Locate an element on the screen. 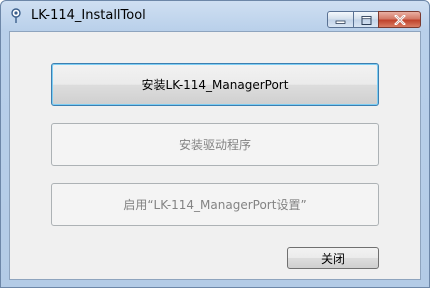  title-bar: LK-114_InstallTool is located at coordinates (215, 16).